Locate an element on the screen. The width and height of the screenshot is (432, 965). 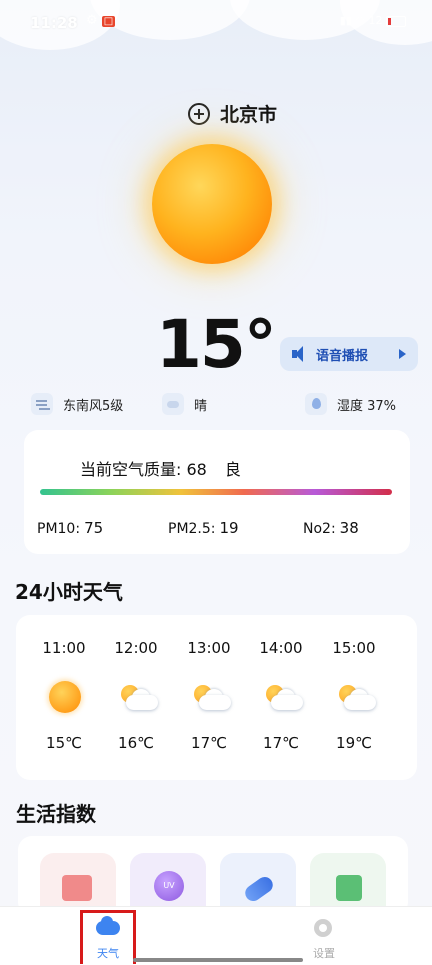
app-notification-icon: ⚙ is located at coordinates (92, 20).